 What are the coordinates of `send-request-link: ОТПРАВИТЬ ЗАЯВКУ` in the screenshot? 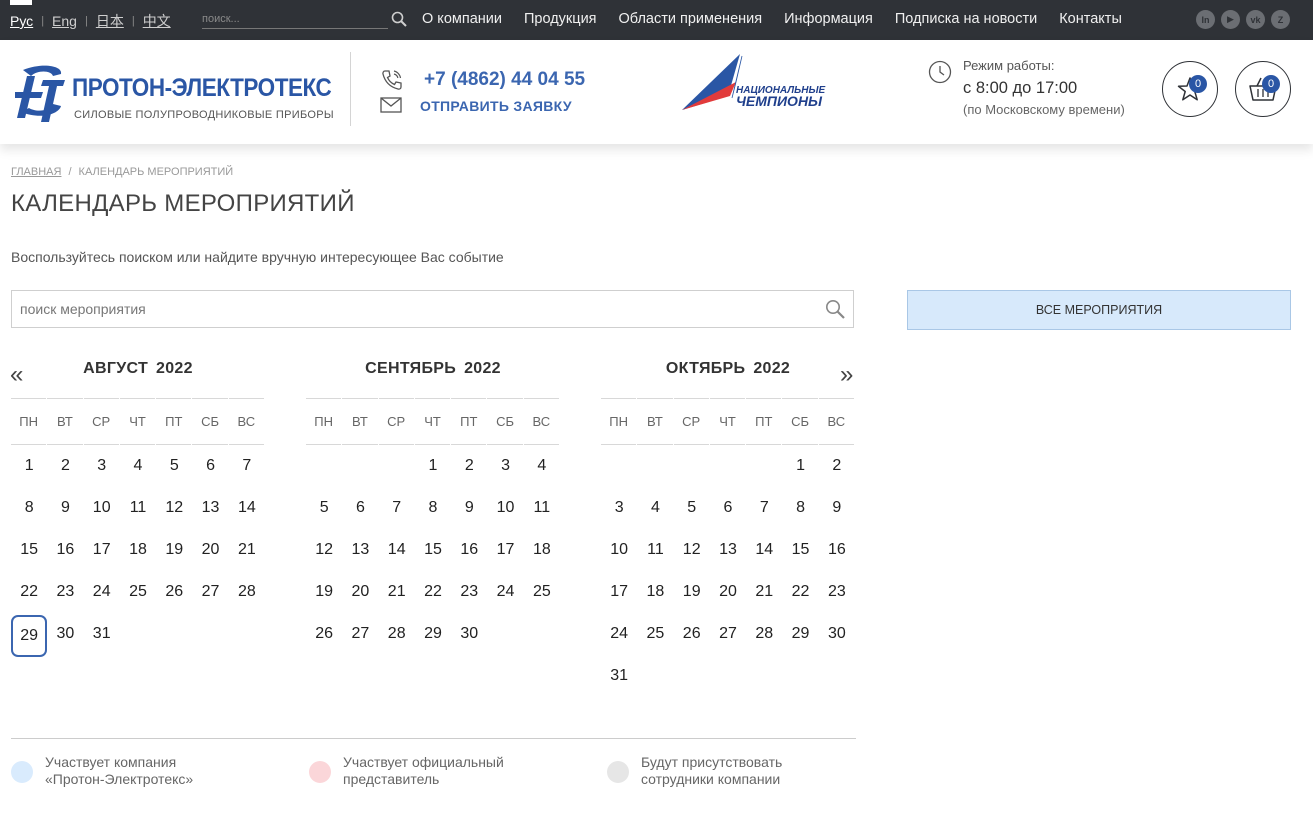 It's located at (496, 106).